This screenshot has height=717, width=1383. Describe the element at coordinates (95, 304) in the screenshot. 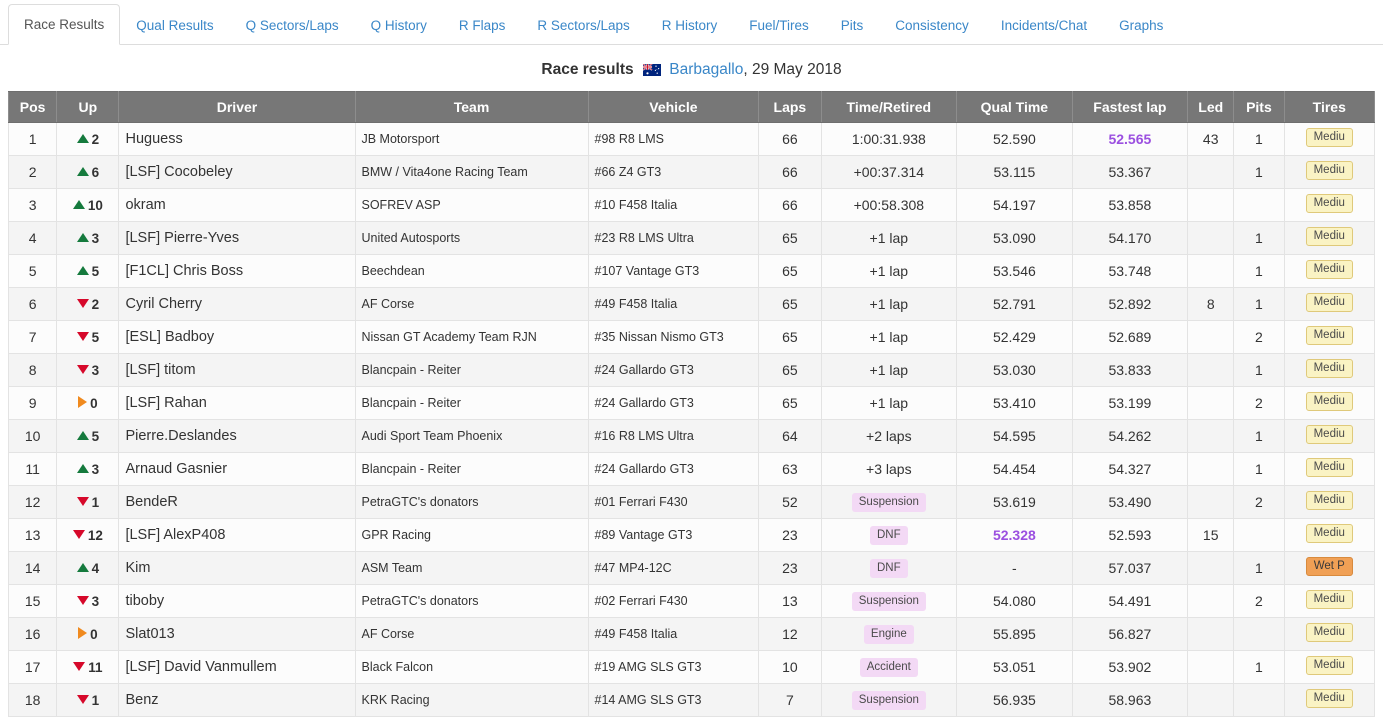

I see `position-delta-value: 2` at that location.